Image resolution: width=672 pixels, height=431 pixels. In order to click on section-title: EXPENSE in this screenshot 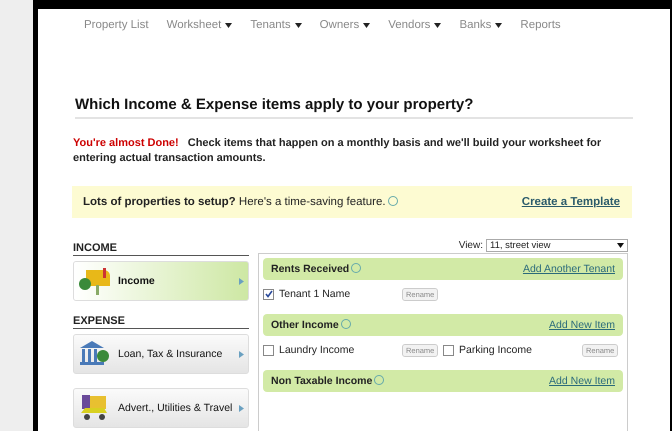, I will do `click(161, 322)`.